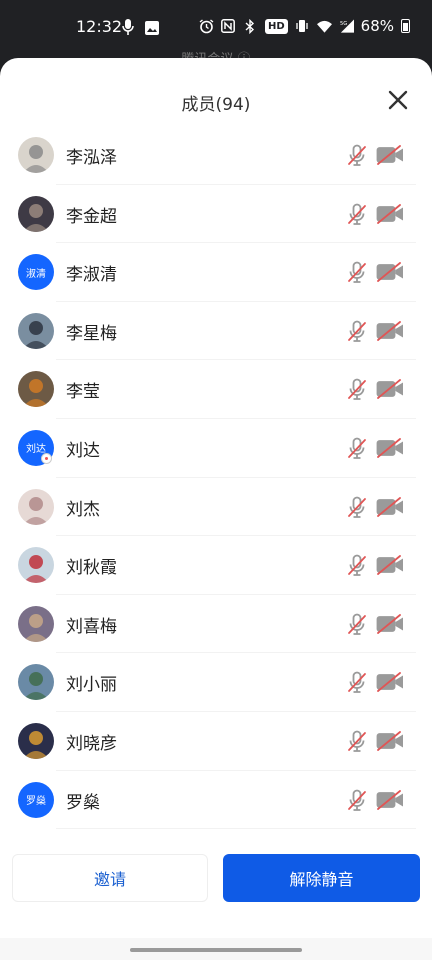 The width and height of the screenshot is (432, 960). Describe the element at coordinates (405, 26) in the screenshot. I see `battery-icon` at that location.